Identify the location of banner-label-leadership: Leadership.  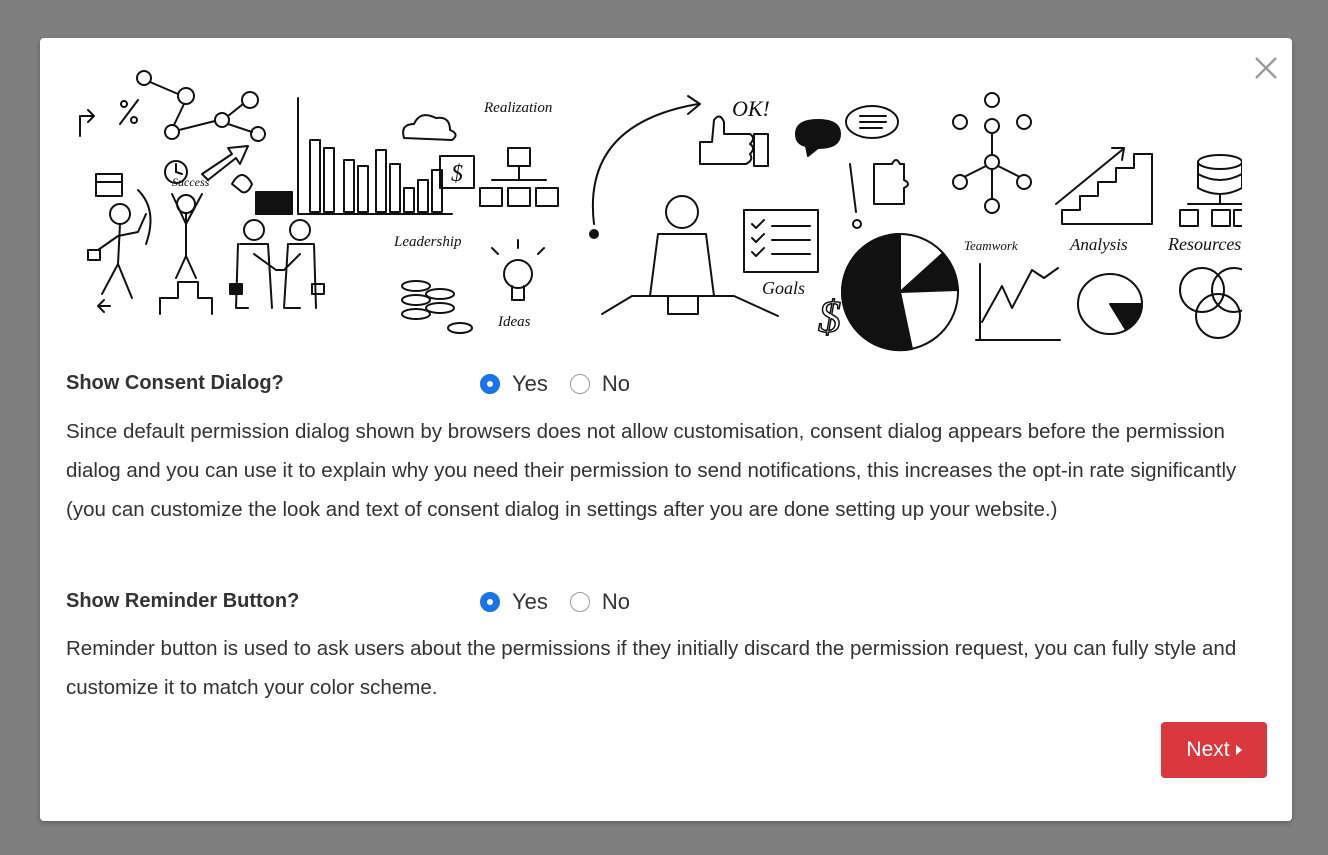
(427, 242).